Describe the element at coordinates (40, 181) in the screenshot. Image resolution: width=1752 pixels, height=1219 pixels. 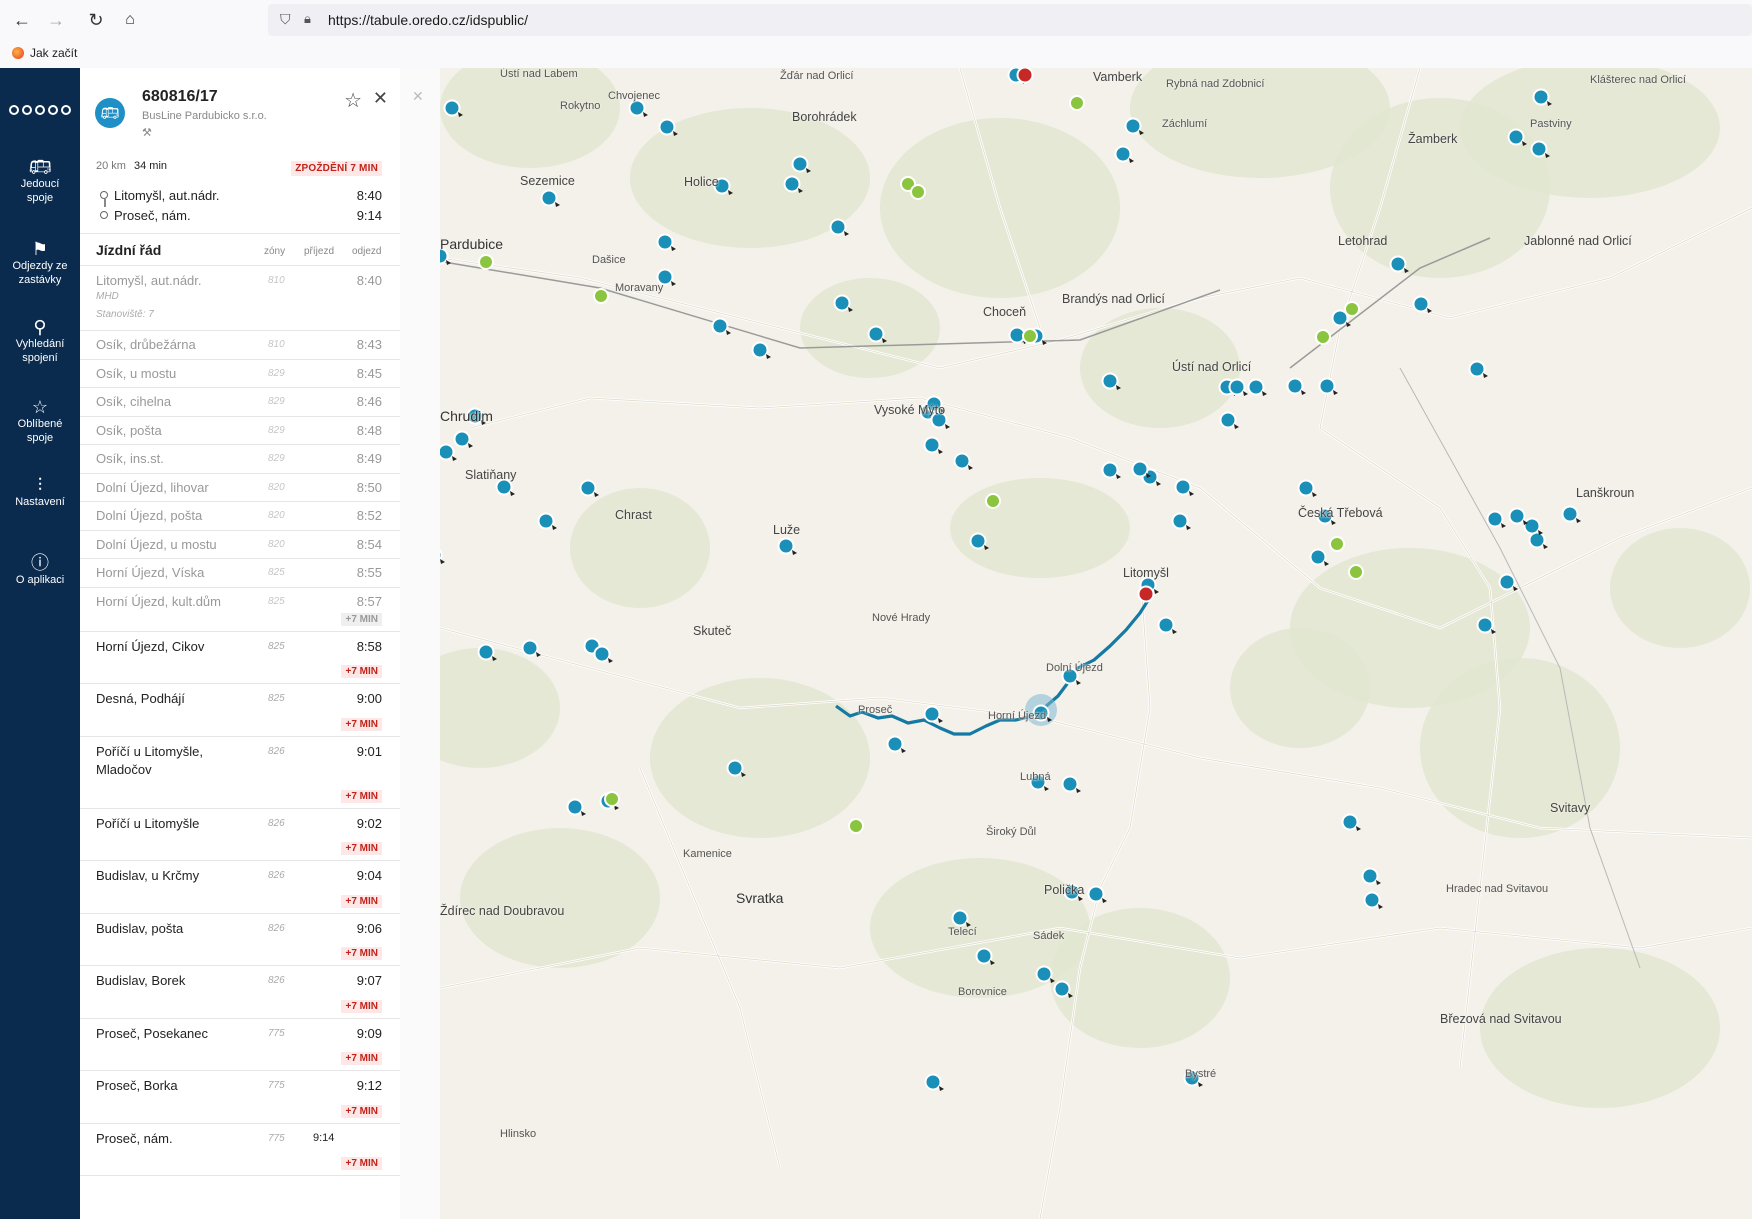
I see `nav-item-running: 🚌︎ Jedoucí spoje` at that location.